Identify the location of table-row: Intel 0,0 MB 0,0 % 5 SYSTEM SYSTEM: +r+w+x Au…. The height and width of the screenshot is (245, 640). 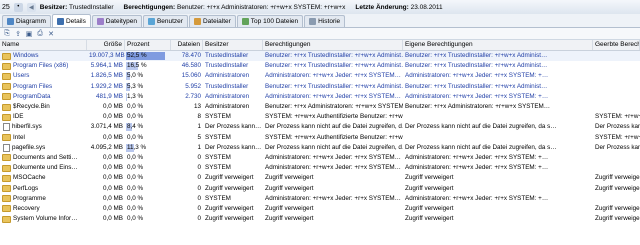
(320, 138).